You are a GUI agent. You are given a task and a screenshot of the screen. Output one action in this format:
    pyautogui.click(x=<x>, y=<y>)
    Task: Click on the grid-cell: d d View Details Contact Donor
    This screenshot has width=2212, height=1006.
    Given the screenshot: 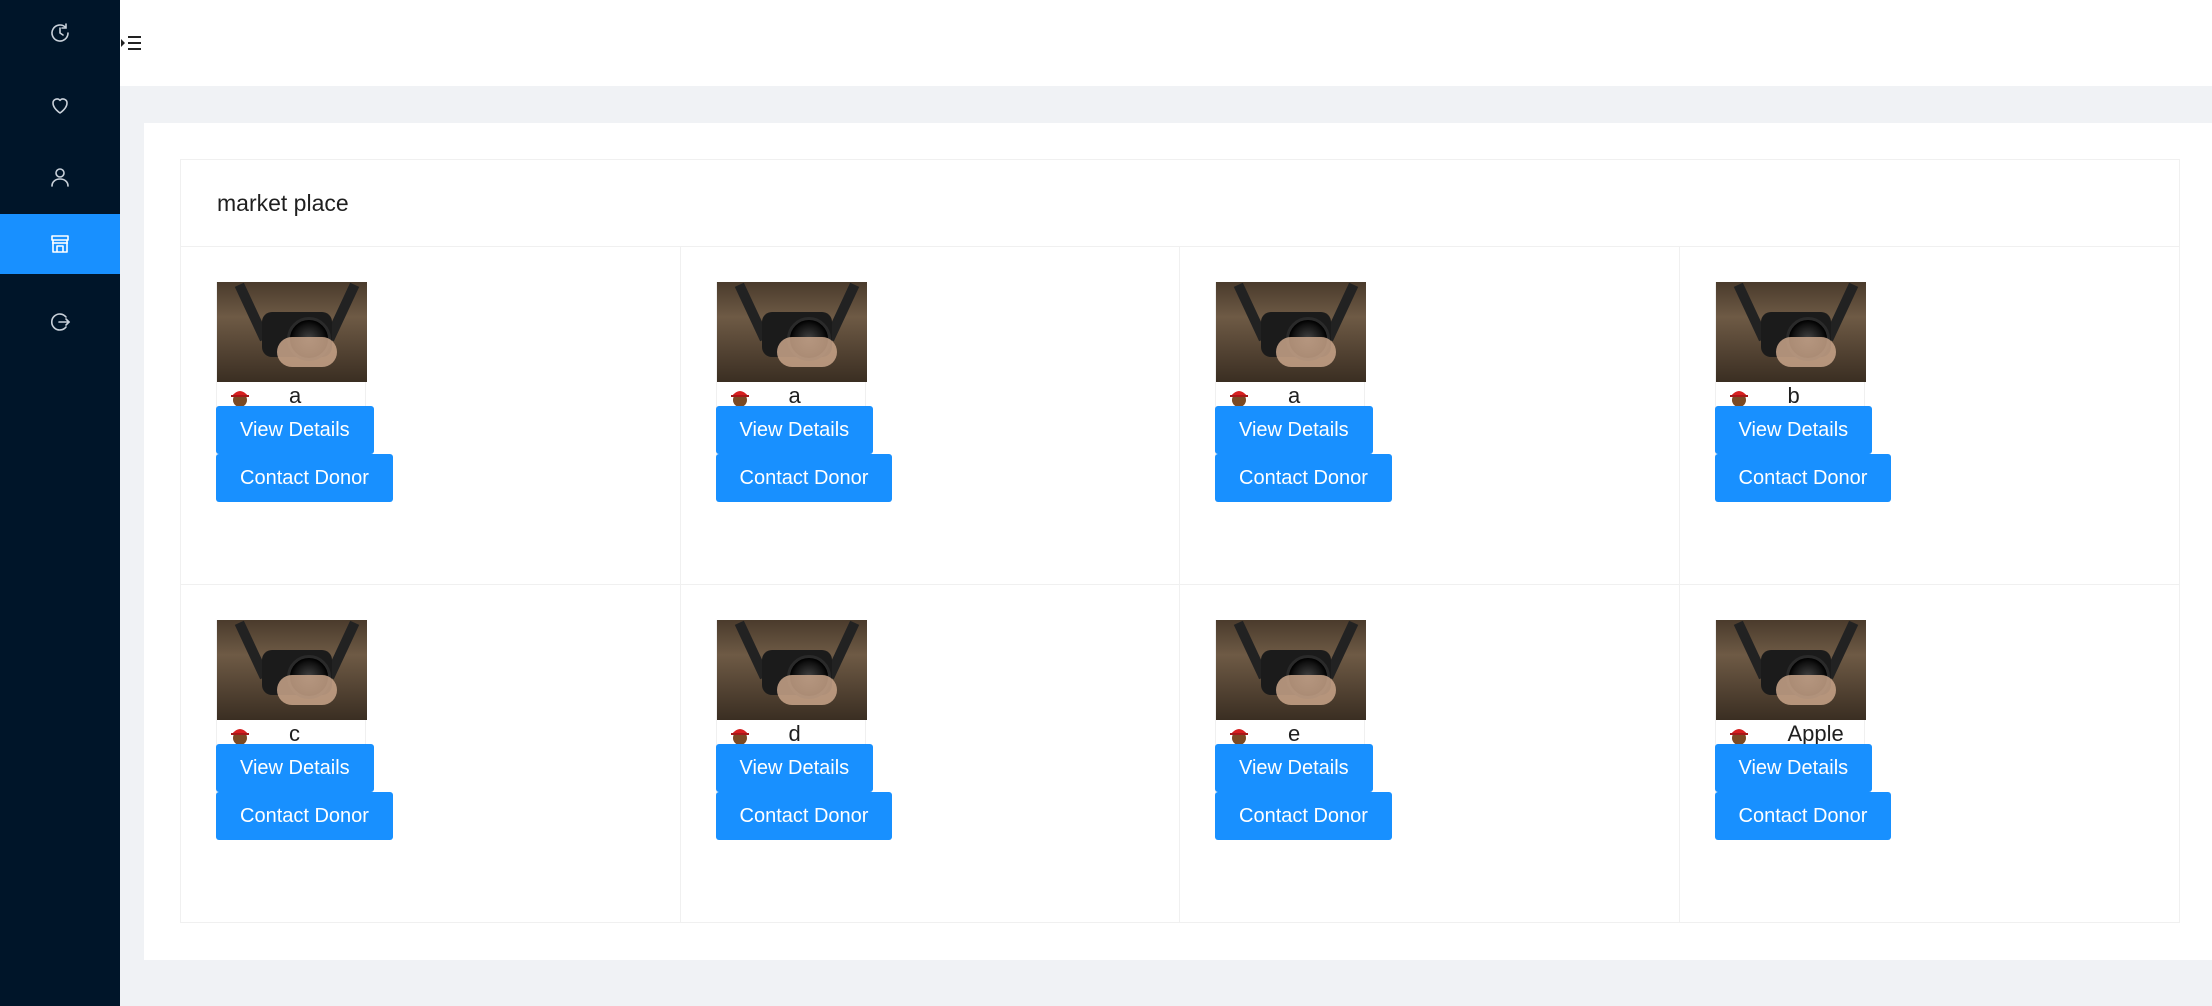 What is the action you would take?
    pyautogui.click(x=930, y=754)
    